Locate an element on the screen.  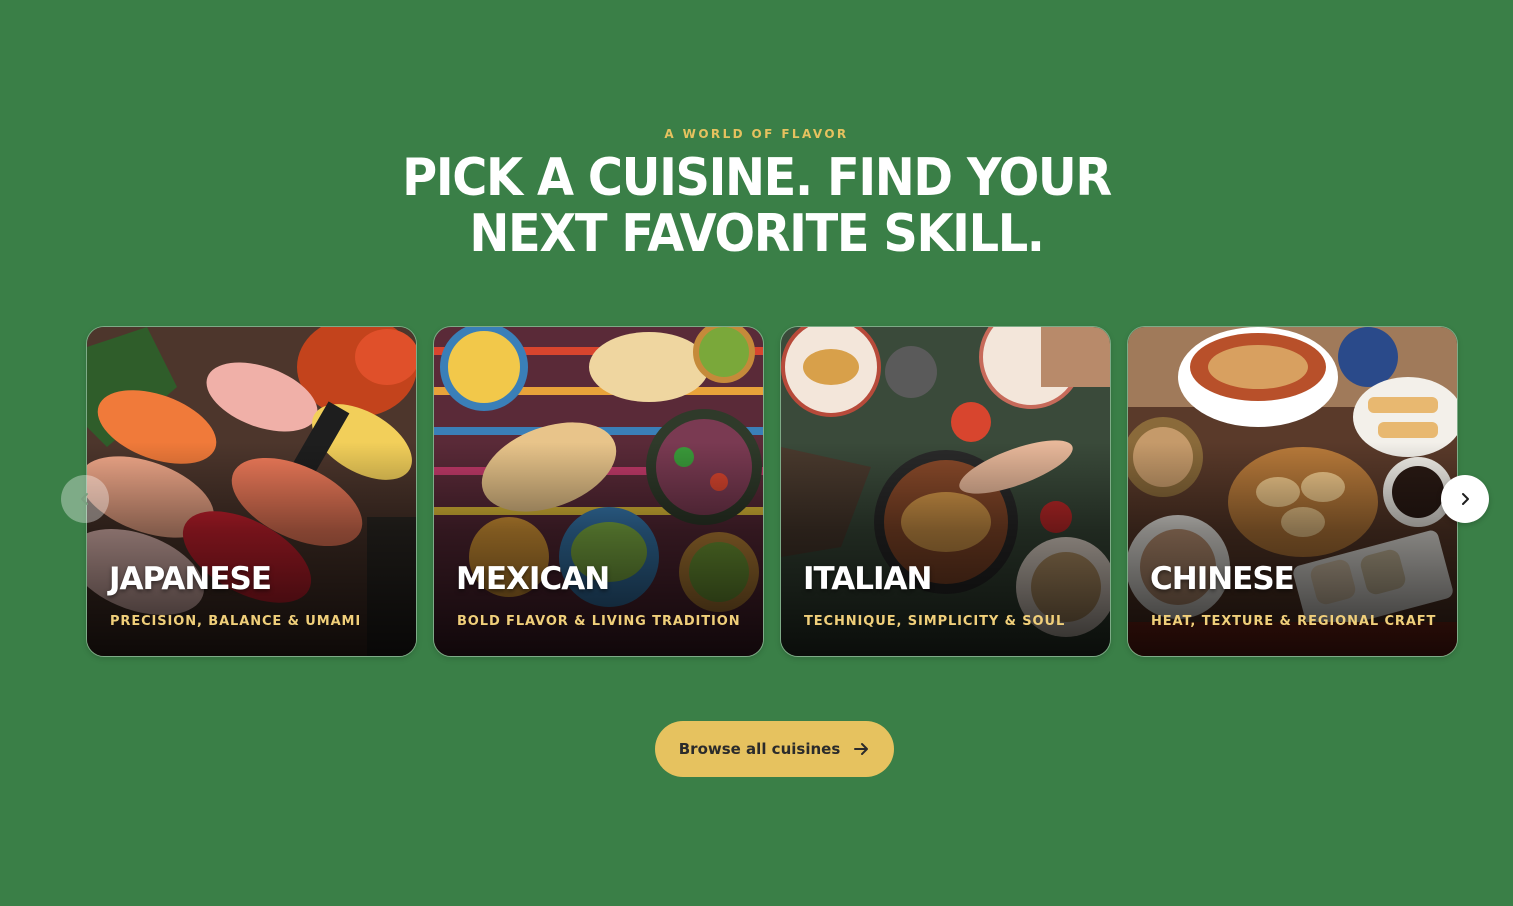
cuisine-card-mexican: MEXICAN BOLD FLAVOR & LIVING TRADITION is located at coordinates (598, 491).